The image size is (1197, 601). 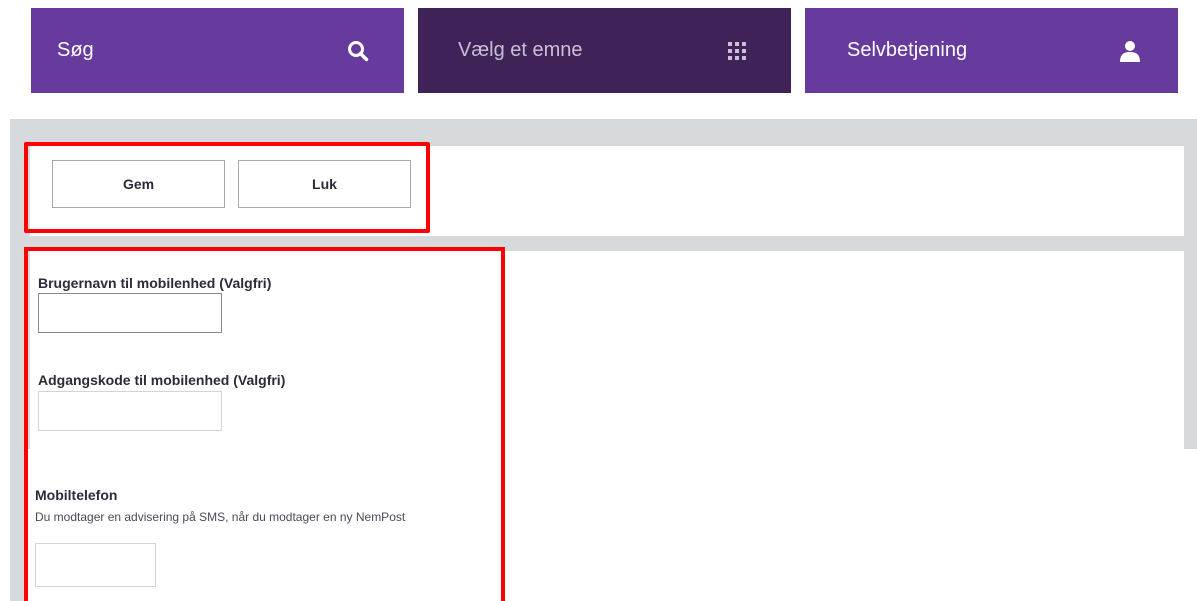 What do you see at coordinates (991, 50) in the screenshot?
I see `nav-self-service: Selvbetjening` at bounding box center [991, 50].